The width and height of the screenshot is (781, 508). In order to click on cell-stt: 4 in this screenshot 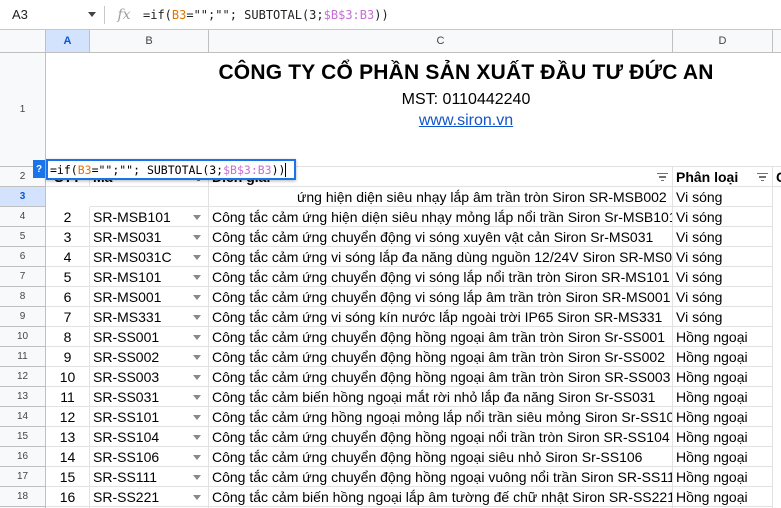, I will do `click(68, 257)`.